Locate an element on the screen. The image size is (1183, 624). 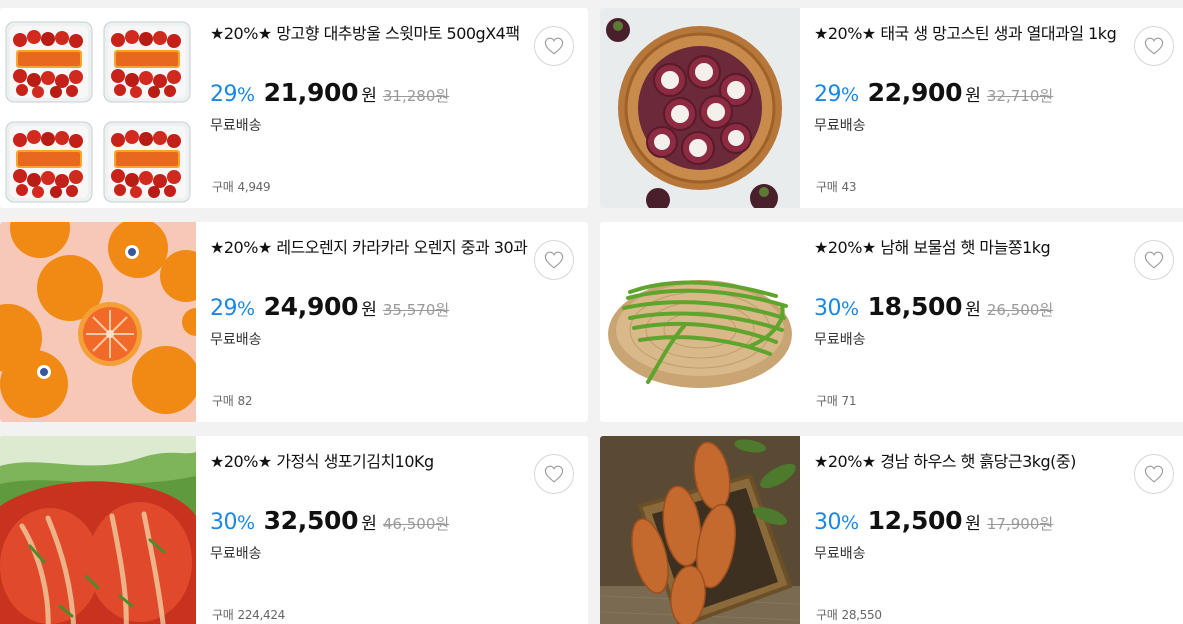
tomato-pack-image is located at coordinates (98, 108).